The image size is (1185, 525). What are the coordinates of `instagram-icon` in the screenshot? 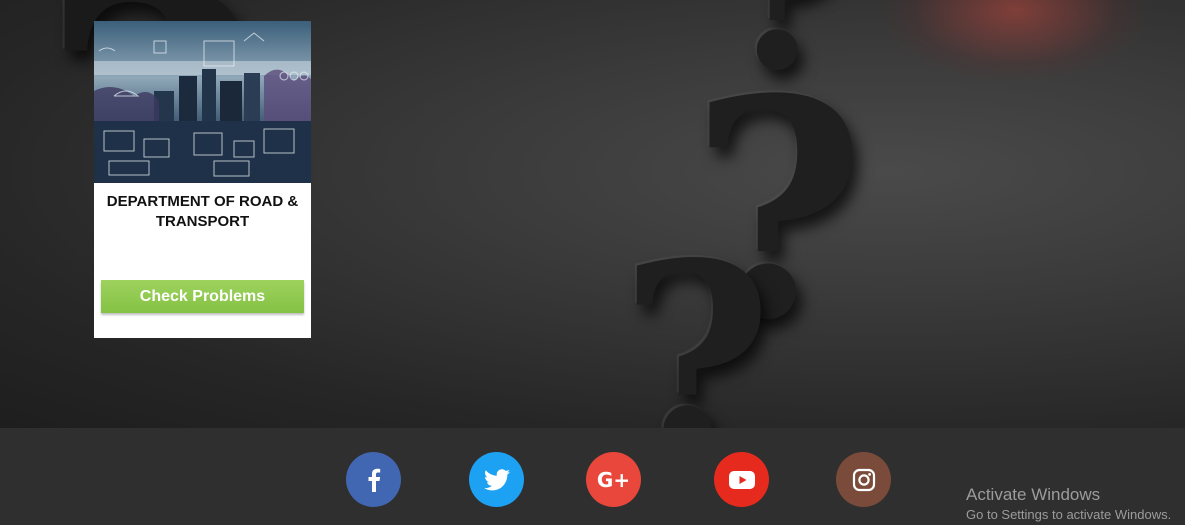 It's located at (863, 479).